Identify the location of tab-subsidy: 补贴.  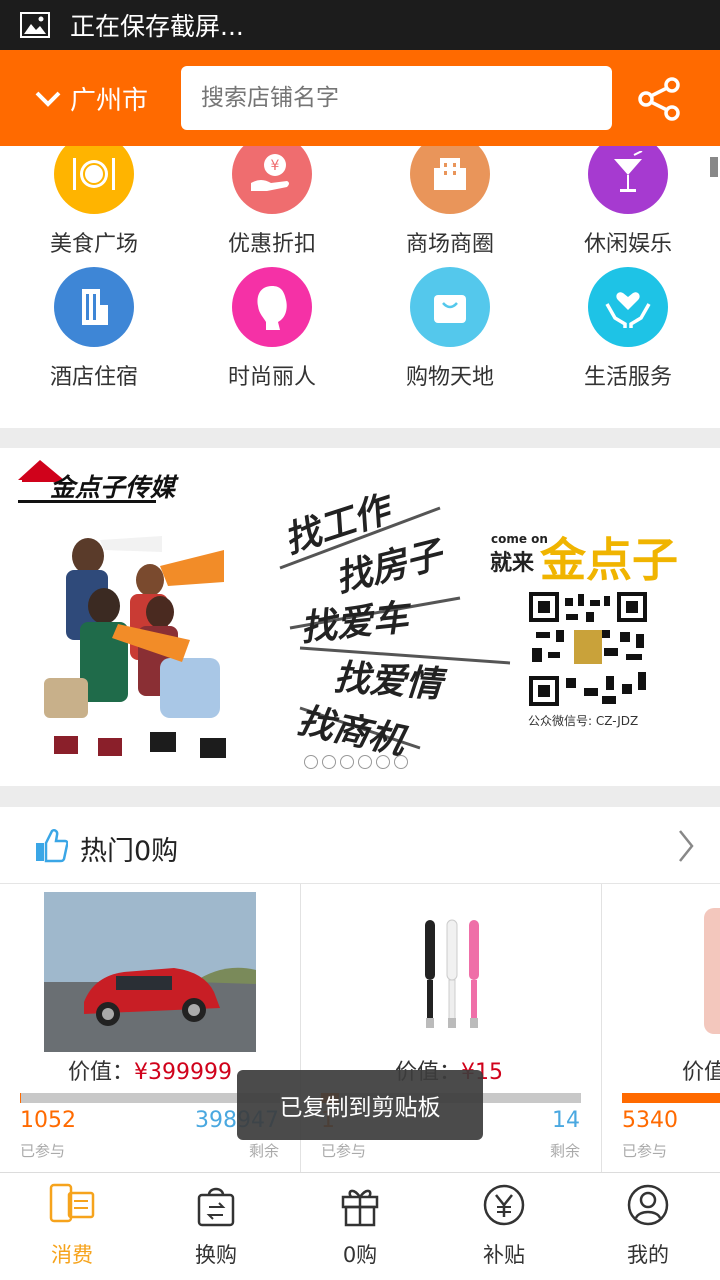
(504, 1226).